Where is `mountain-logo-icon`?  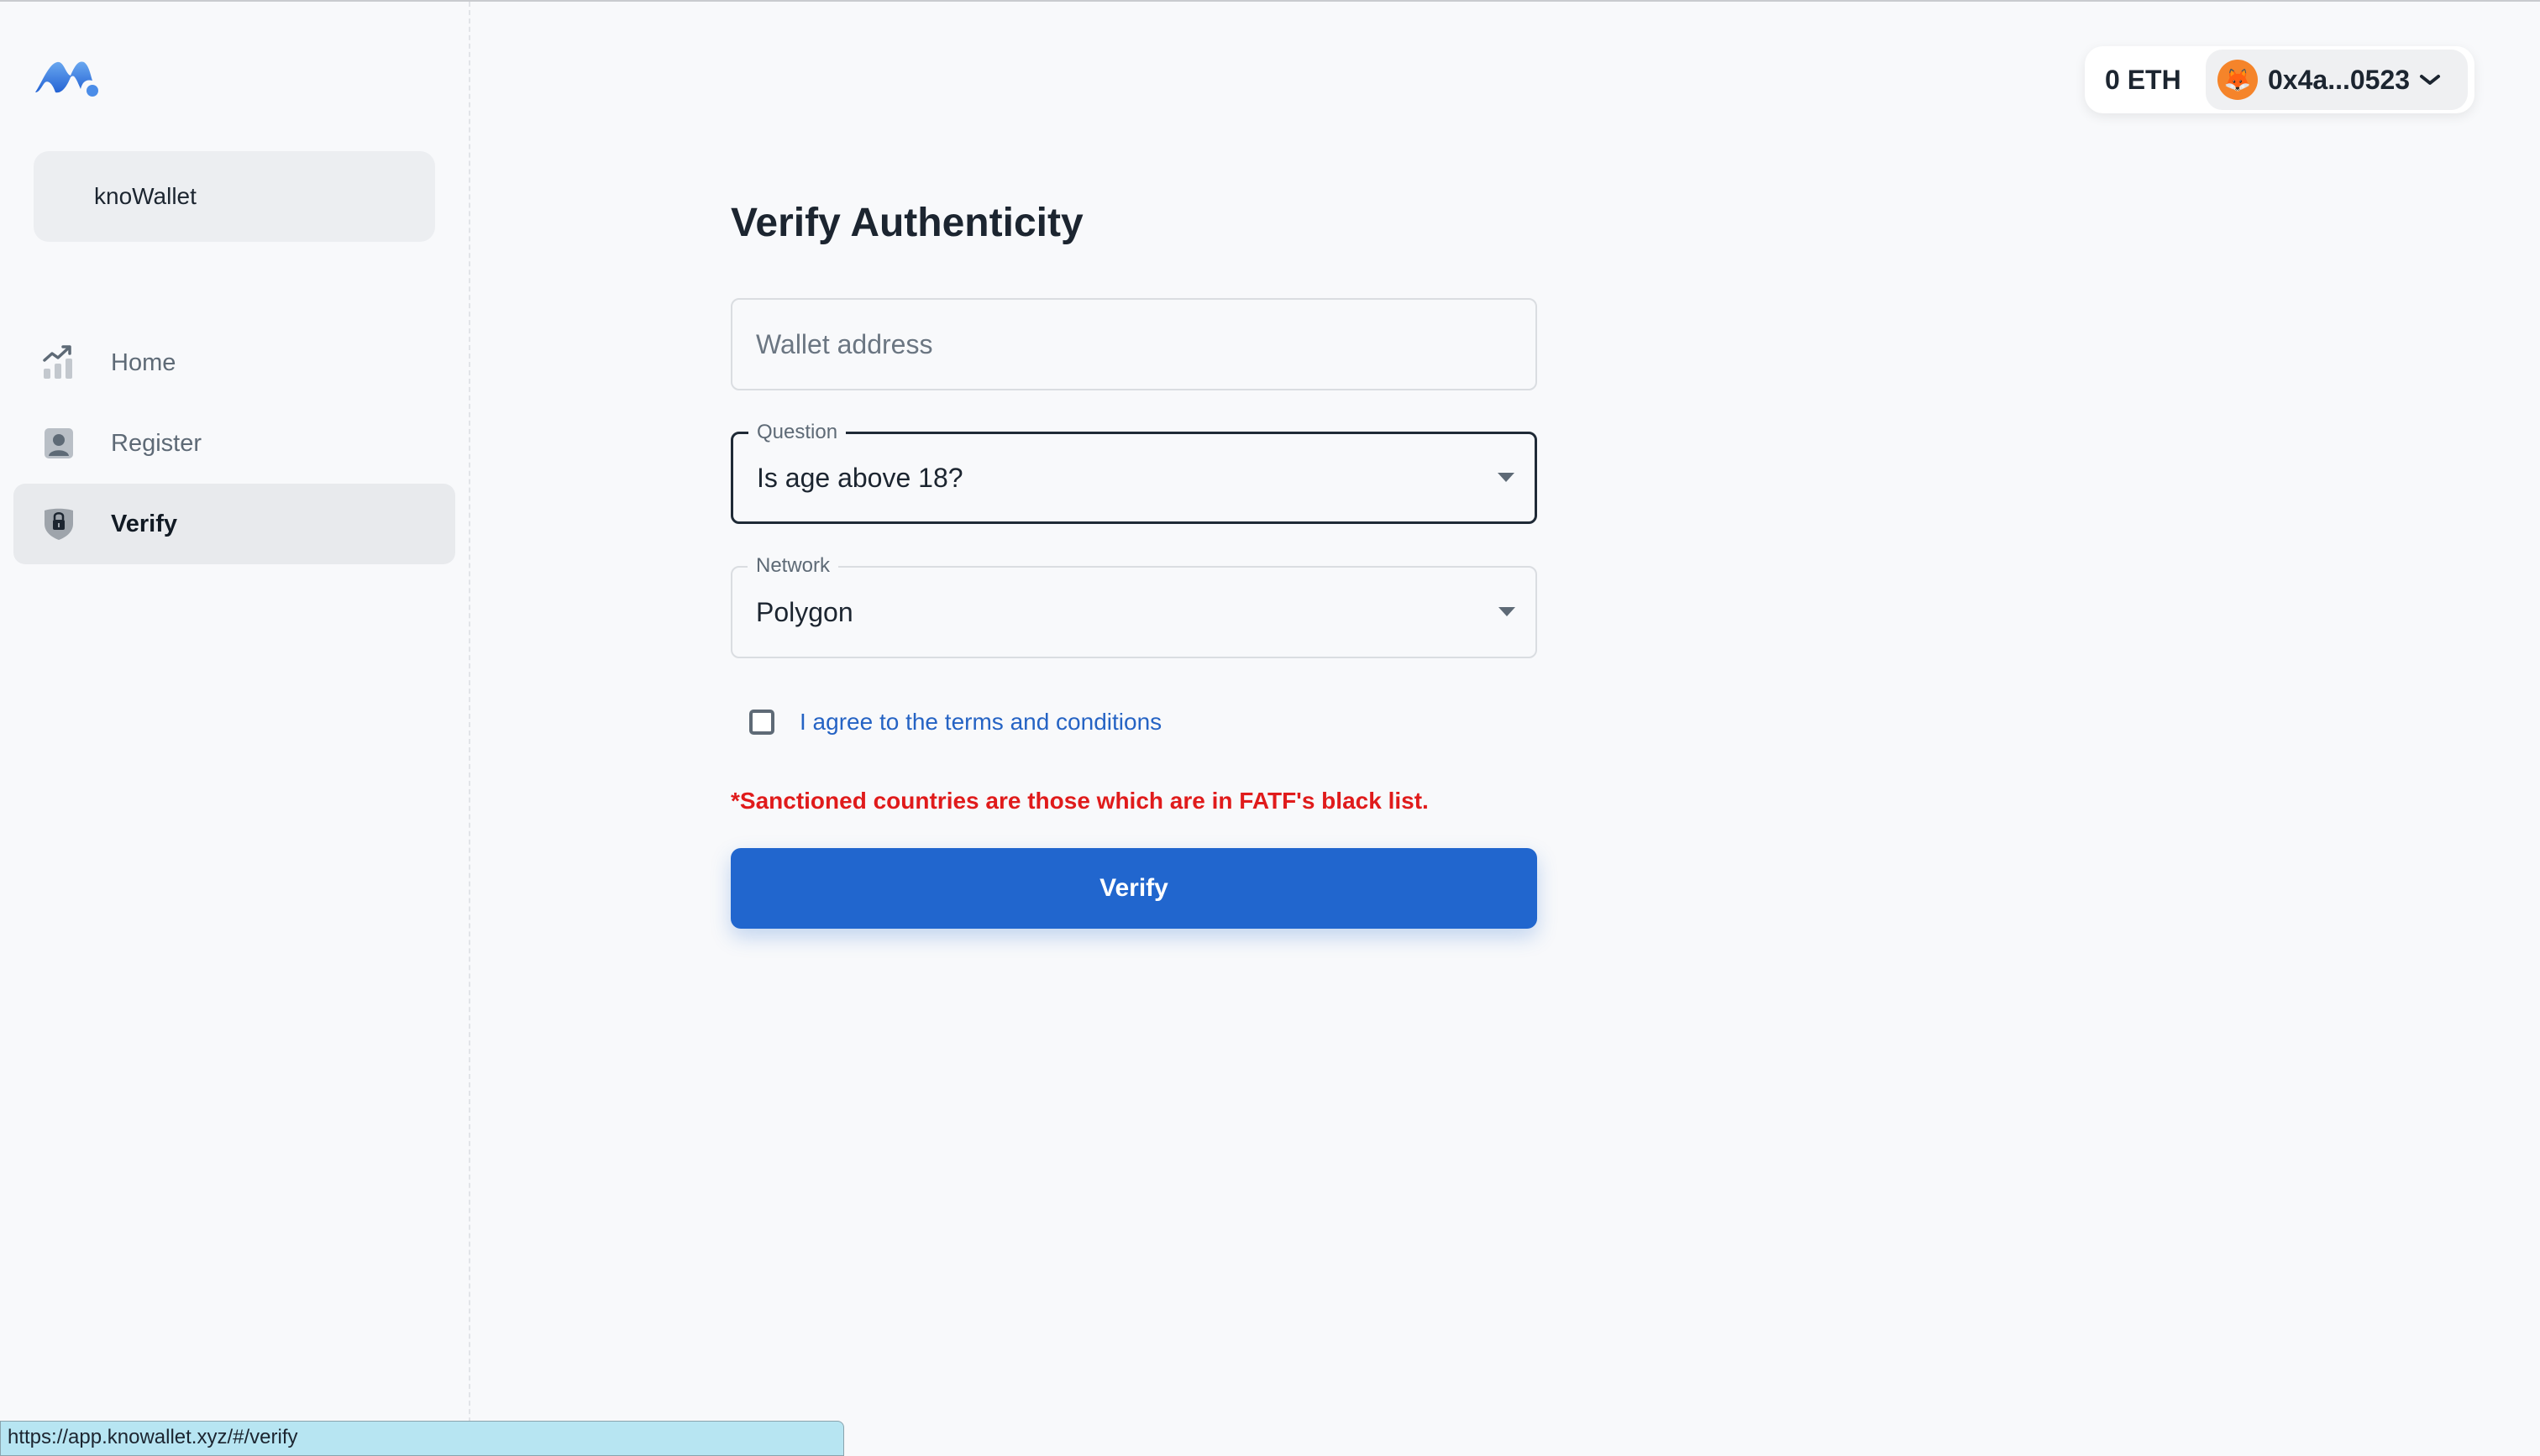
mountain-logo-icon is located at coordinates (67, 77).